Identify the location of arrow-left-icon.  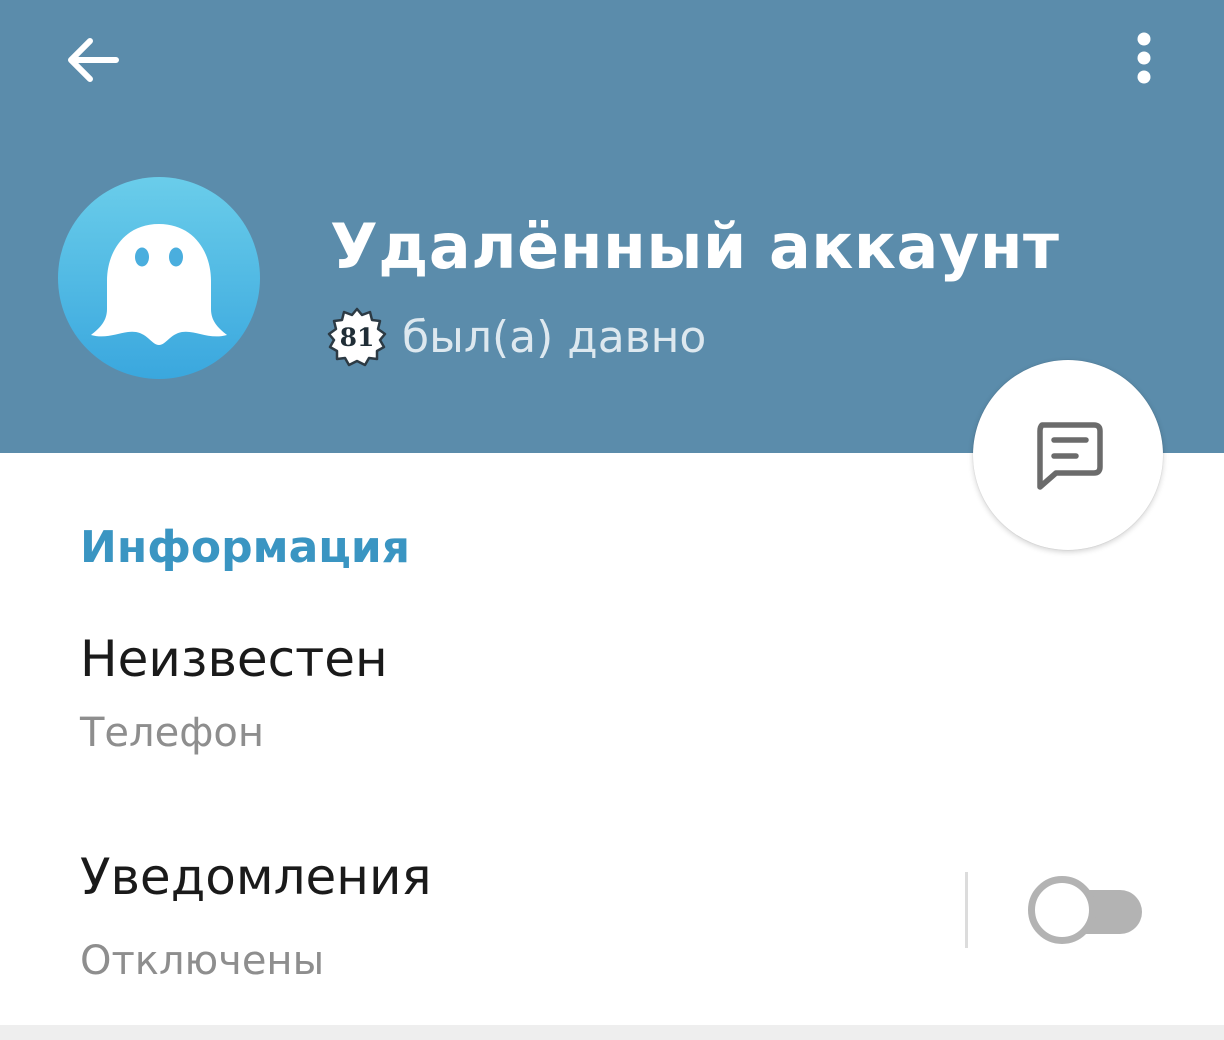
(93, 60).